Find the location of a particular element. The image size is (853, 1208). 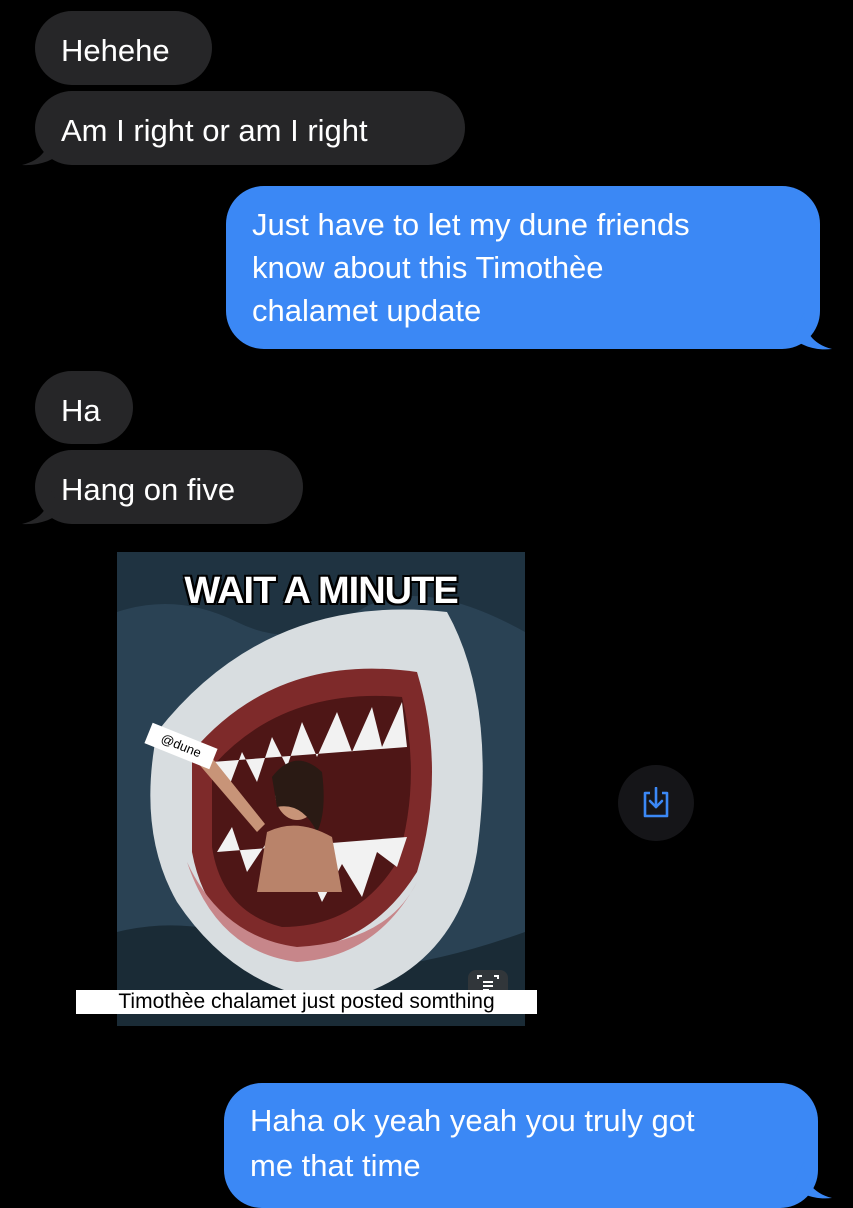

message-text-line: Just have to let my dune friends is located at coordinates (471, 224).